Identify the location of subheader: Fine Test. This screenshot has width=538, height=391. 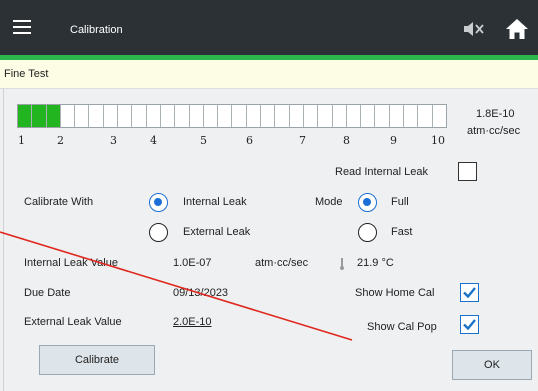
(269, 74).